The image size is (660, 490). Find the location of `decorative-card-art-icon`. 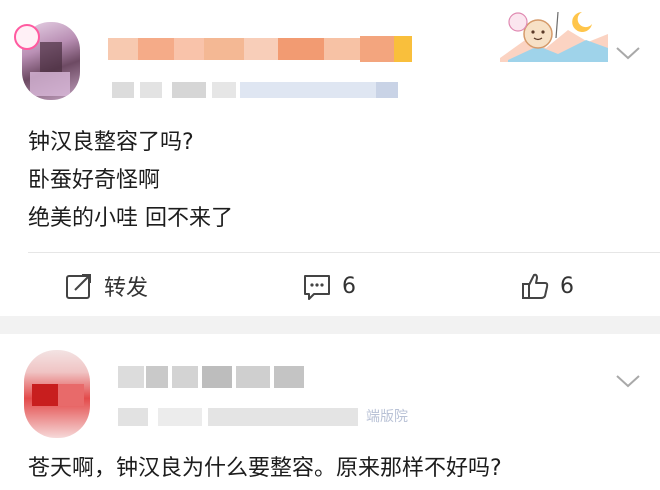

decorative-card-art-icon is located at coordinates (554, 36).